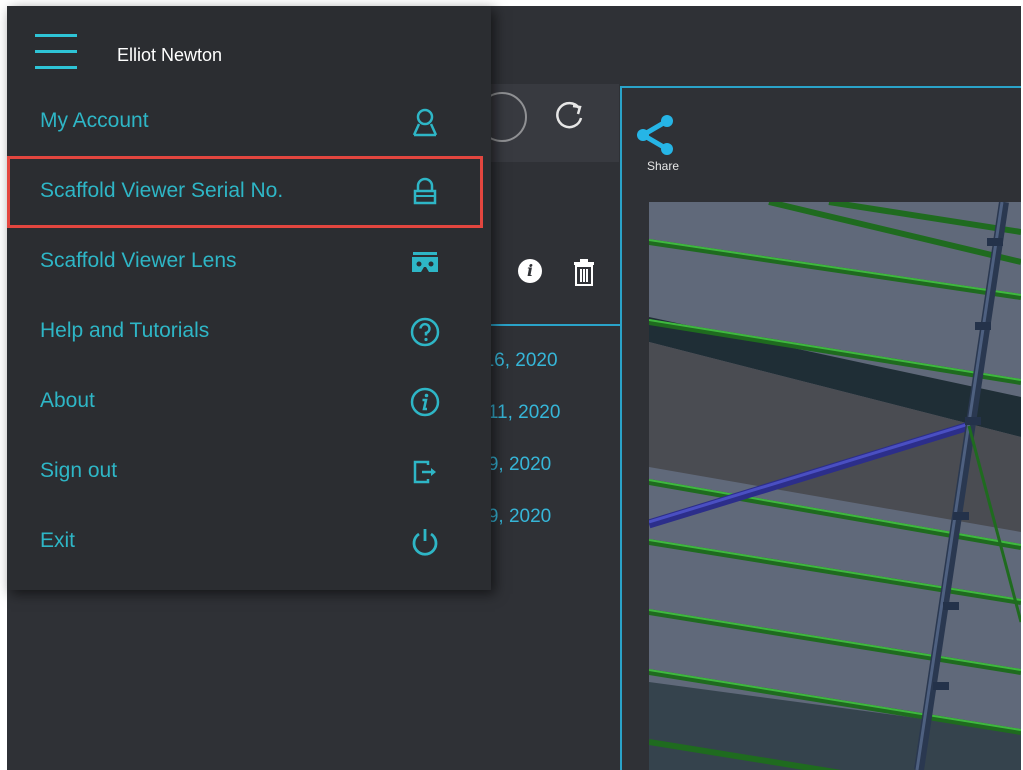  Describe the element at coordinates (170, 55) in the screenshot. I see `user-name: Elliot Newton` at that location.